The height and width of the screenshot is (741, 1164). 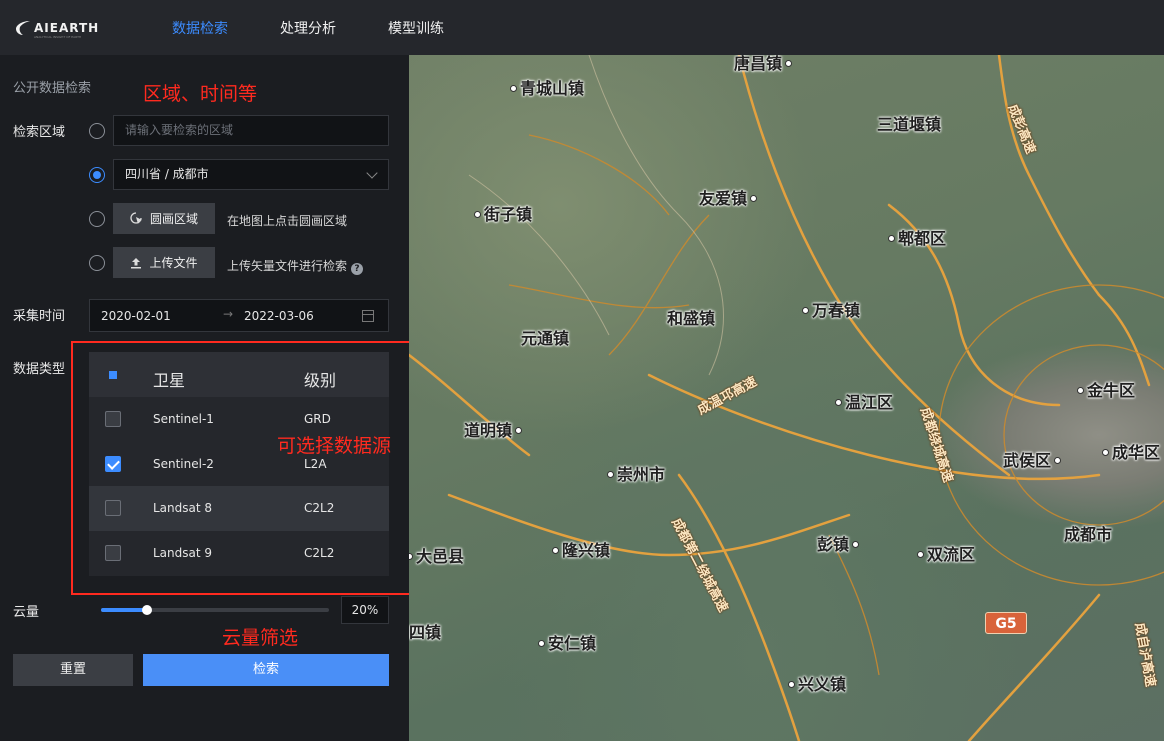 What do you see at coordinates (308, 28) in the screenshot?
I see `nav-processing: 处理分析` at bounding box center [308, 28].